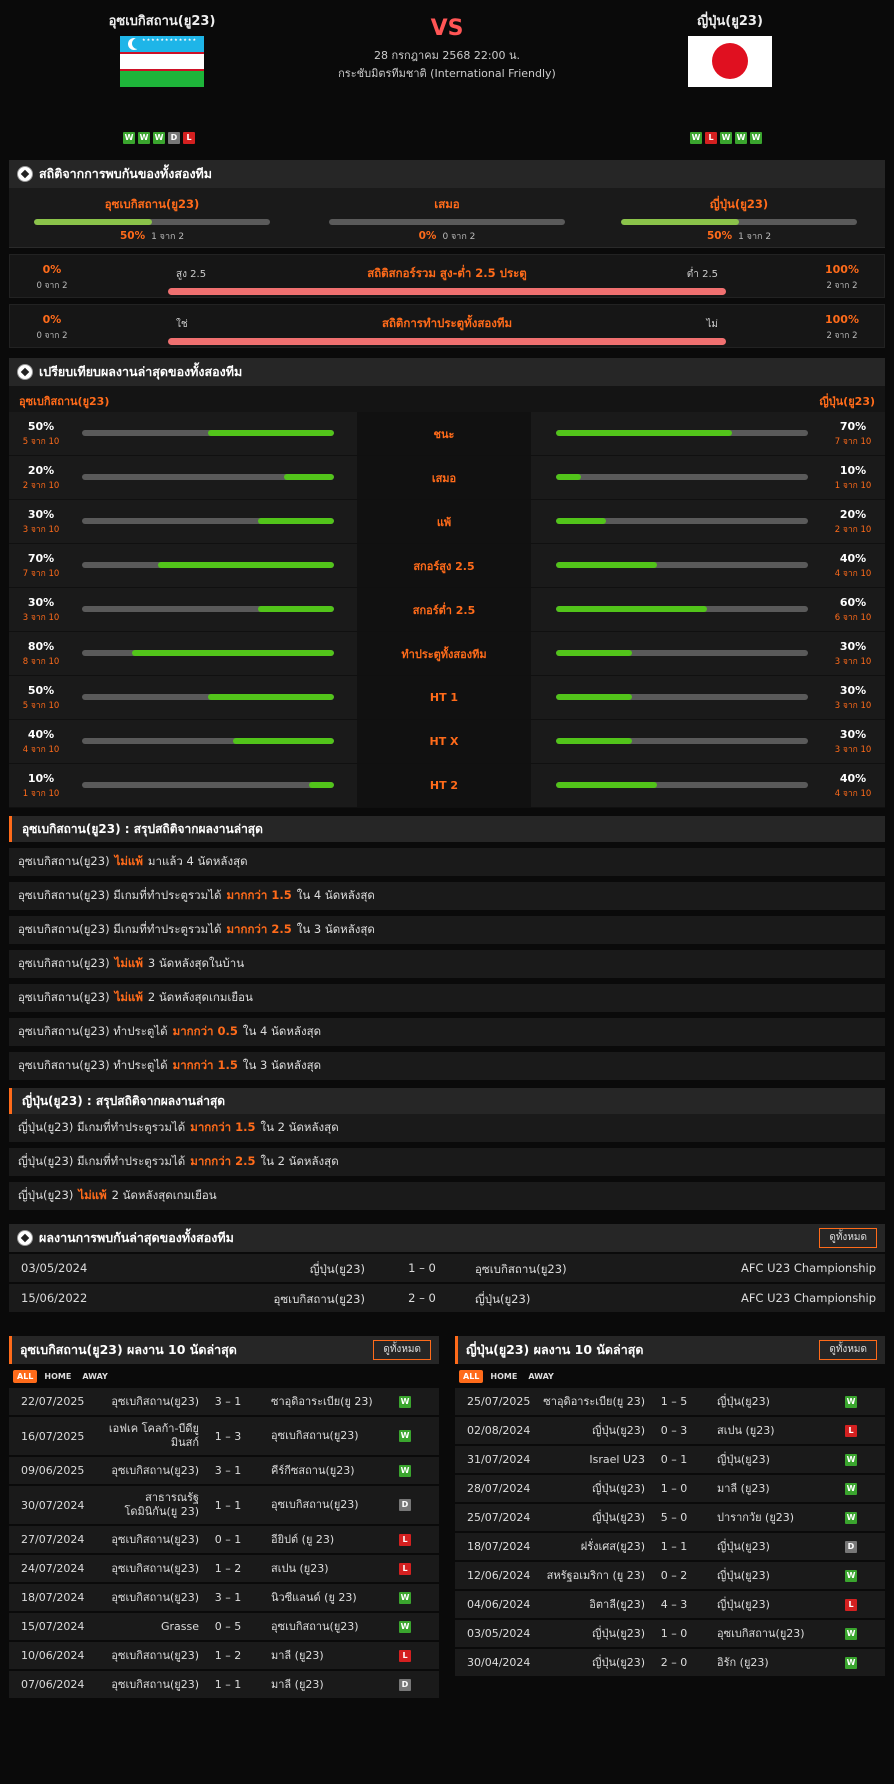  I want to click on compare-header: เปรียบเทียบผลงานล่าสุดของทั้งสองทีม, so click(447, 372).